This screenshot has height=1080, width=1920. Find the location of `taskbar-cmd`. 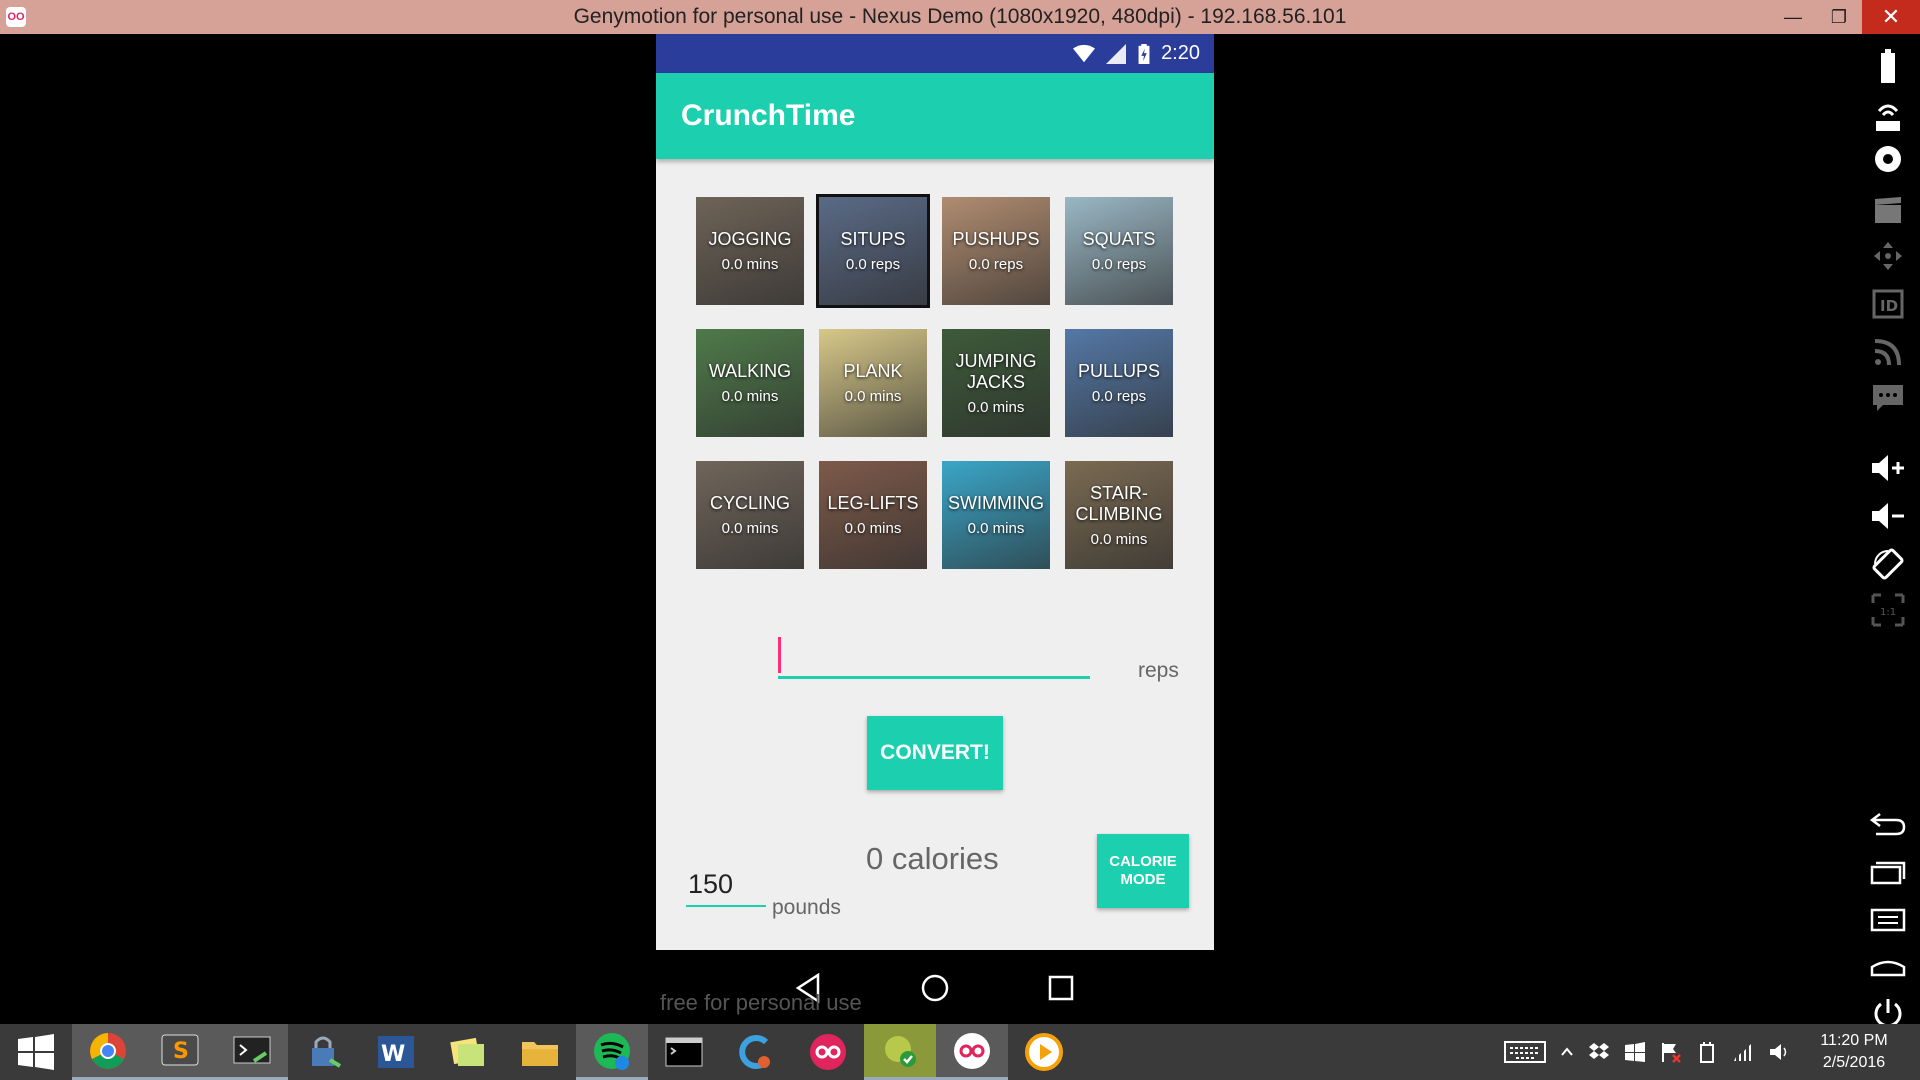

taskbar-cmd is located at coordinates (684, 1052).